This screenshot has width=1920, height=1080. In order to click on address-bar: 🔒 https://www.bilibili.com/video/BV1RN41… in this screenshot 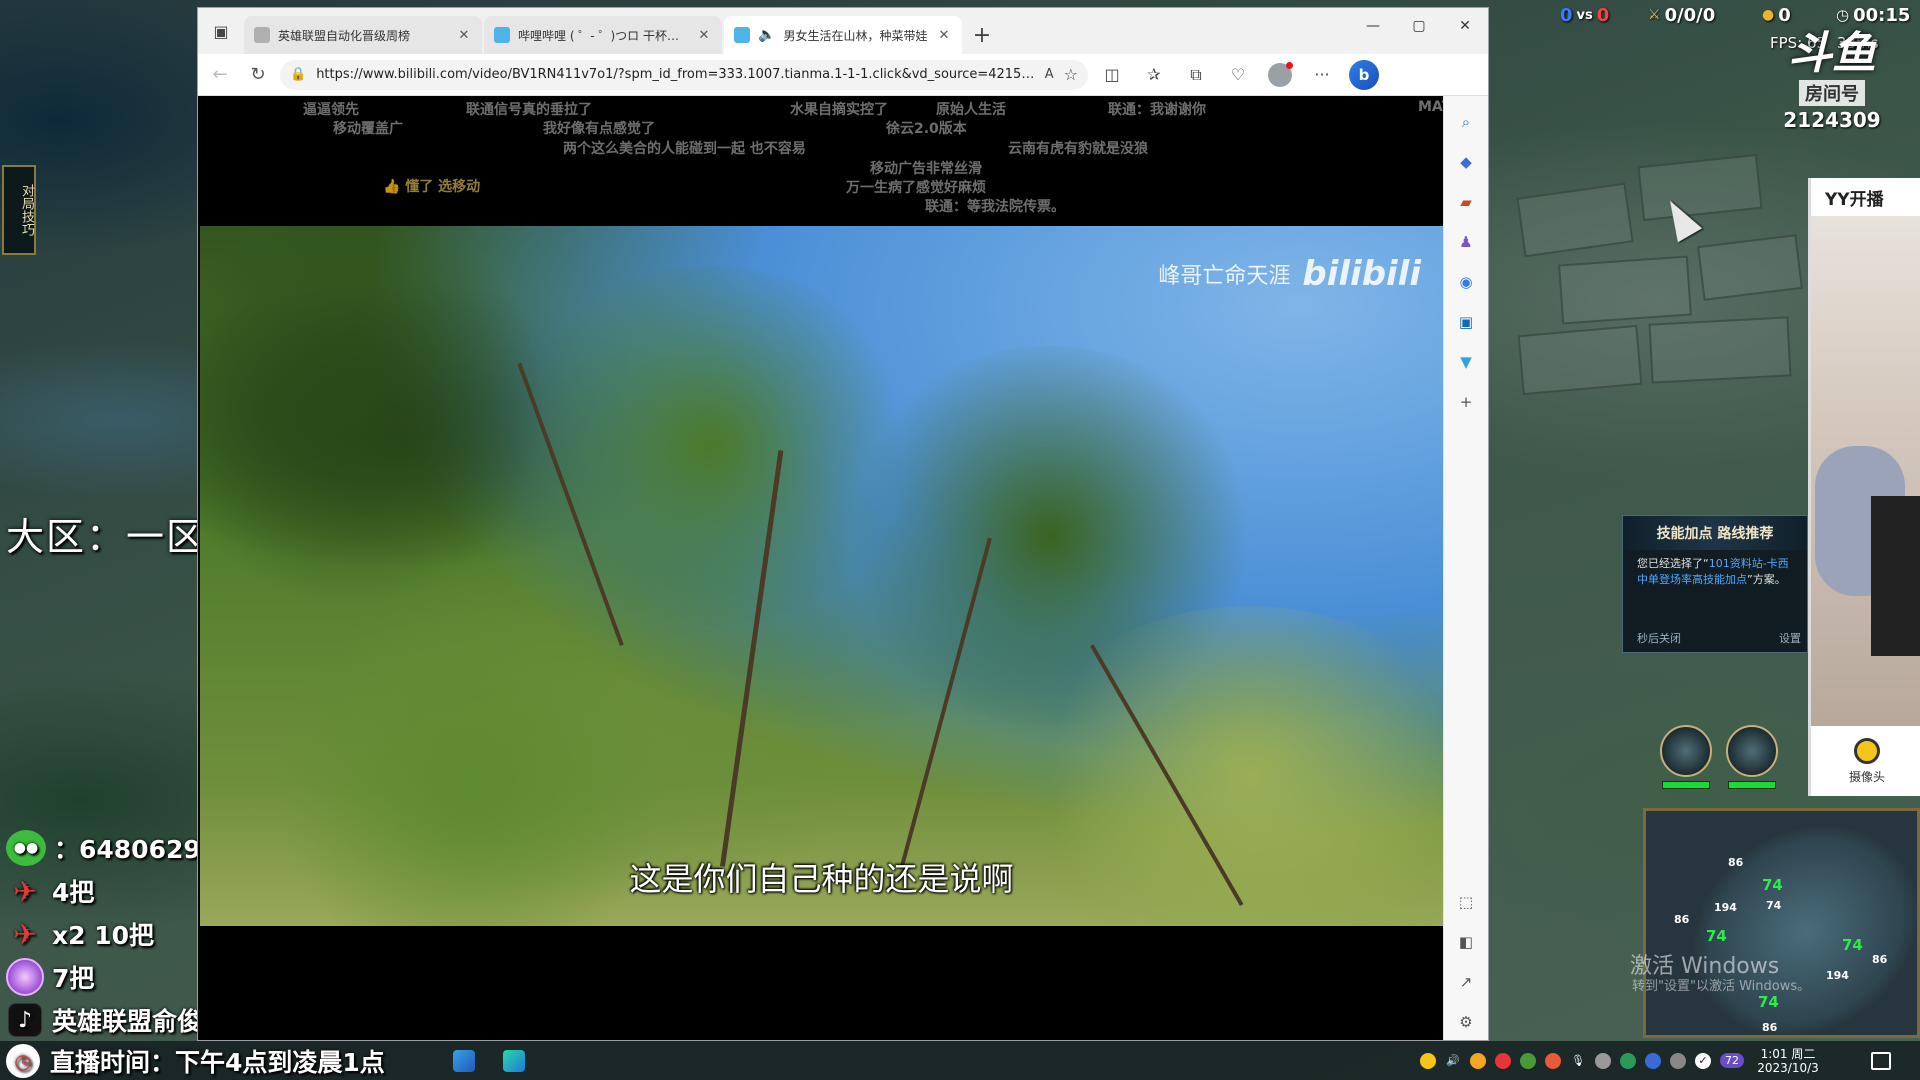, I will do `click(684, 74)`.